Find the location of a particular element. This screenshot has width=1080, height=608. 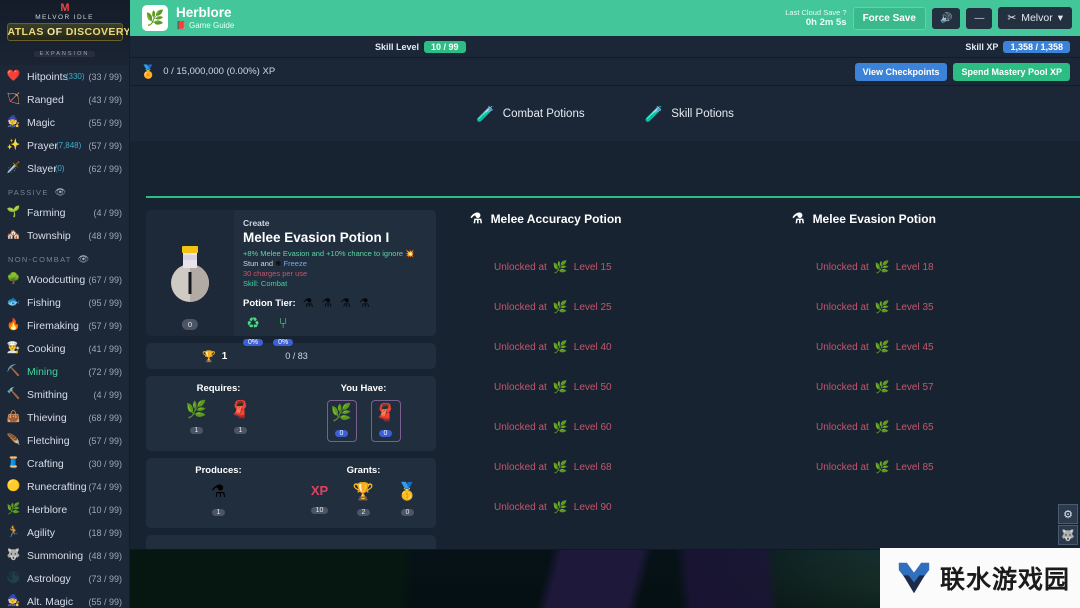

mastery-xp-grant: 🏆 2 is located at coordinates (364, 500).